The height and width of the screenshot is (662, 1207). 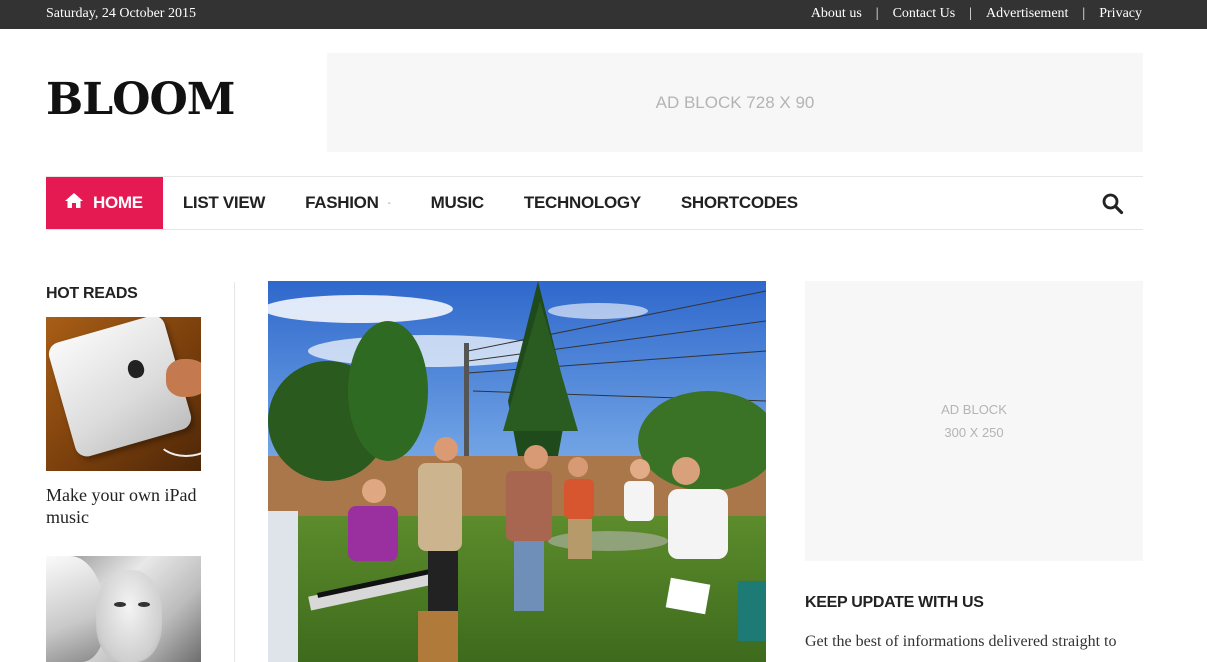 I want to click on nav-item-list-view: LIST VIEW, so click(x=224, y=203).